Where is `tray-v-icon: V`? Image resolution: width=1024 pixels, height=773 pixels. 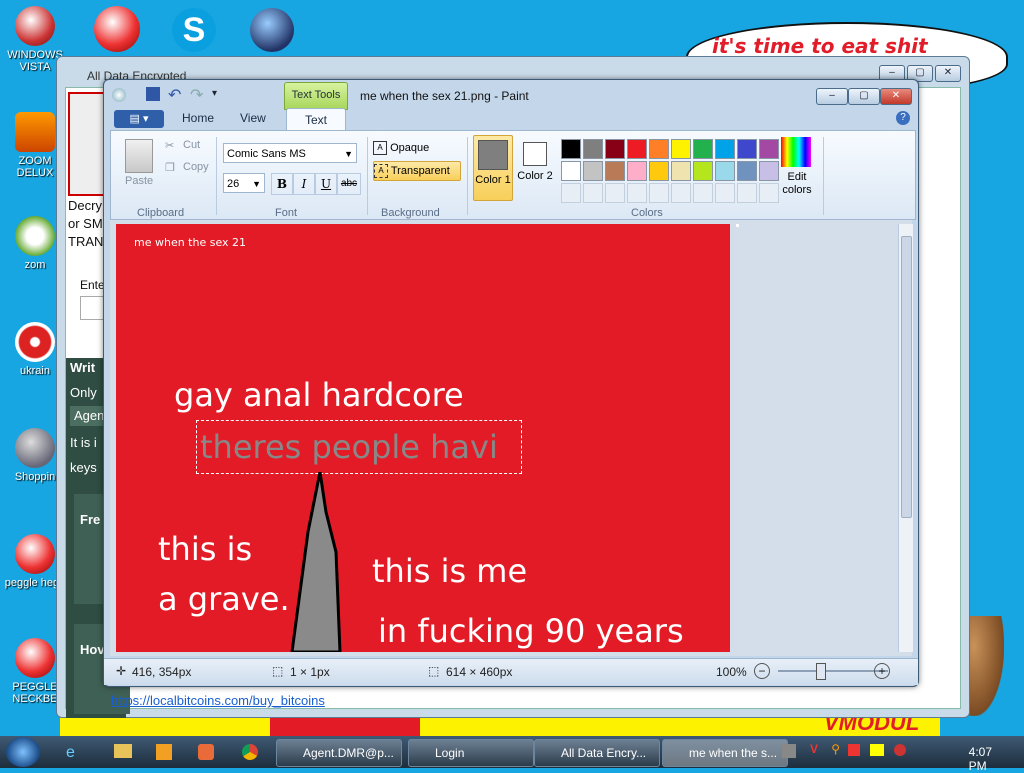
tray-v-icon: V is located at coordinates (814, 749).